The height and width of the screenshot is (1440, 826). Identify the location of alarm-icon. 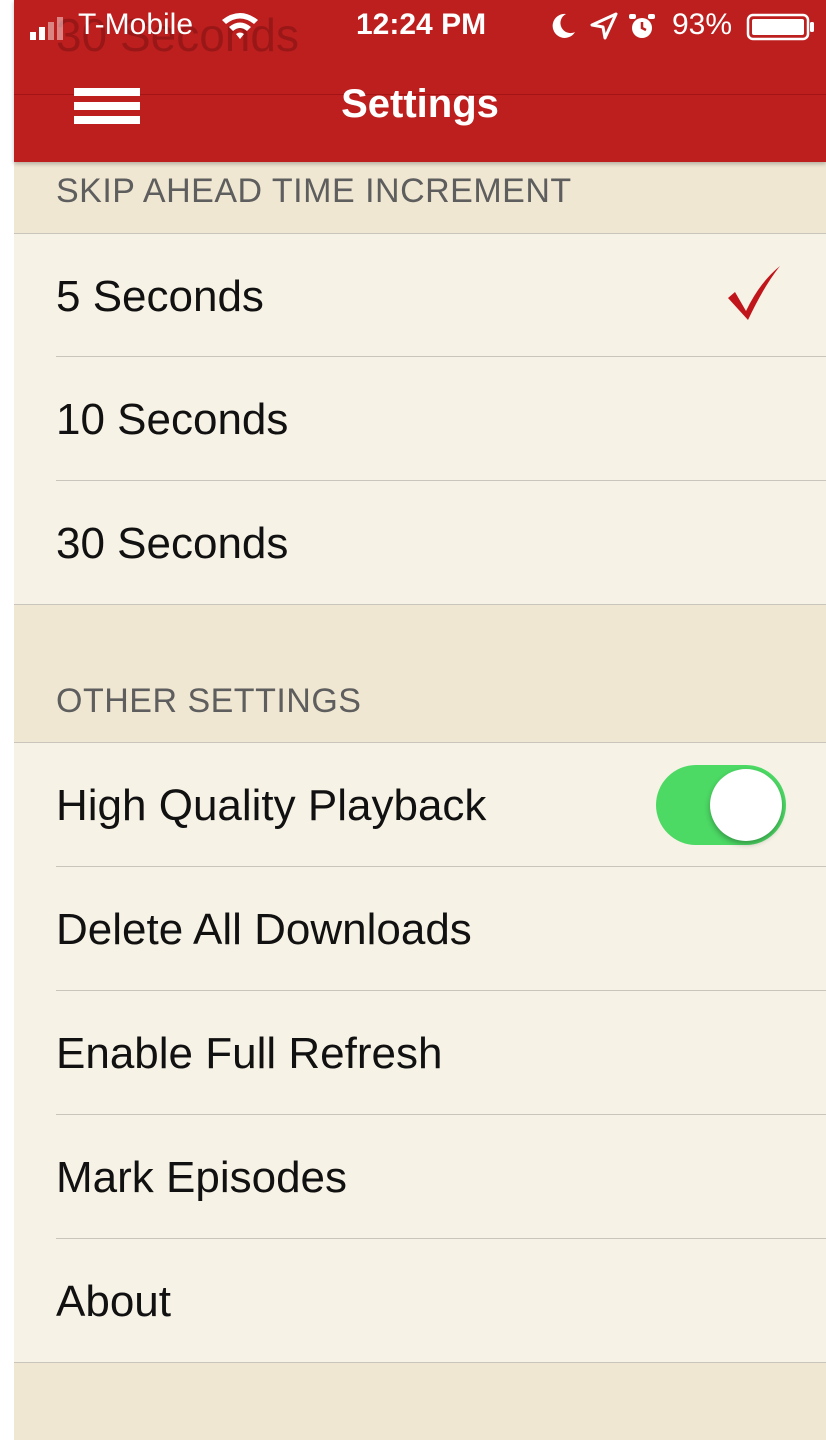
(642, 26).